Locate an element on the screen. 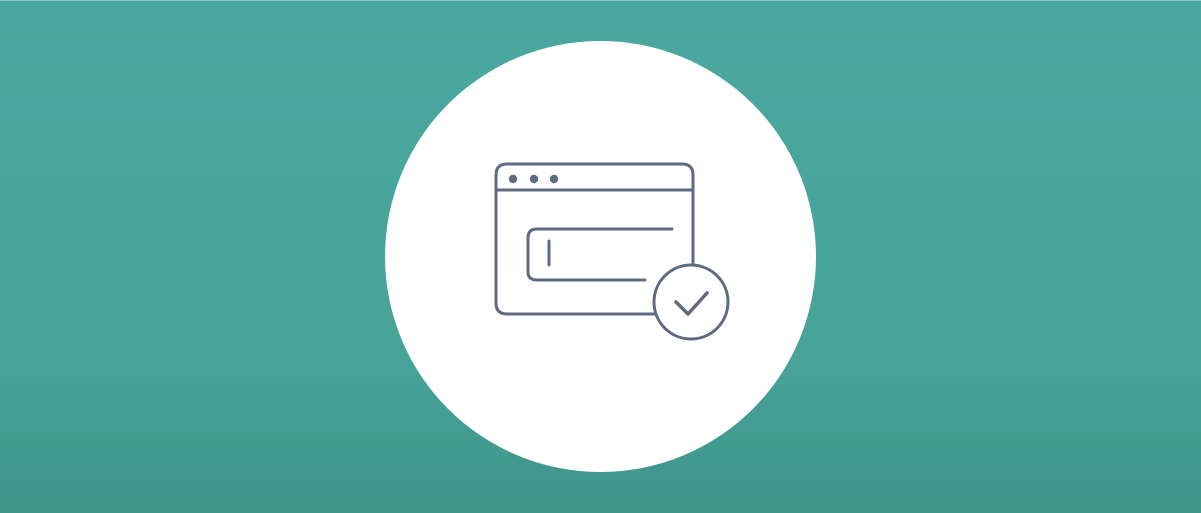  window-control-dots is located at coordinates (533, 179).